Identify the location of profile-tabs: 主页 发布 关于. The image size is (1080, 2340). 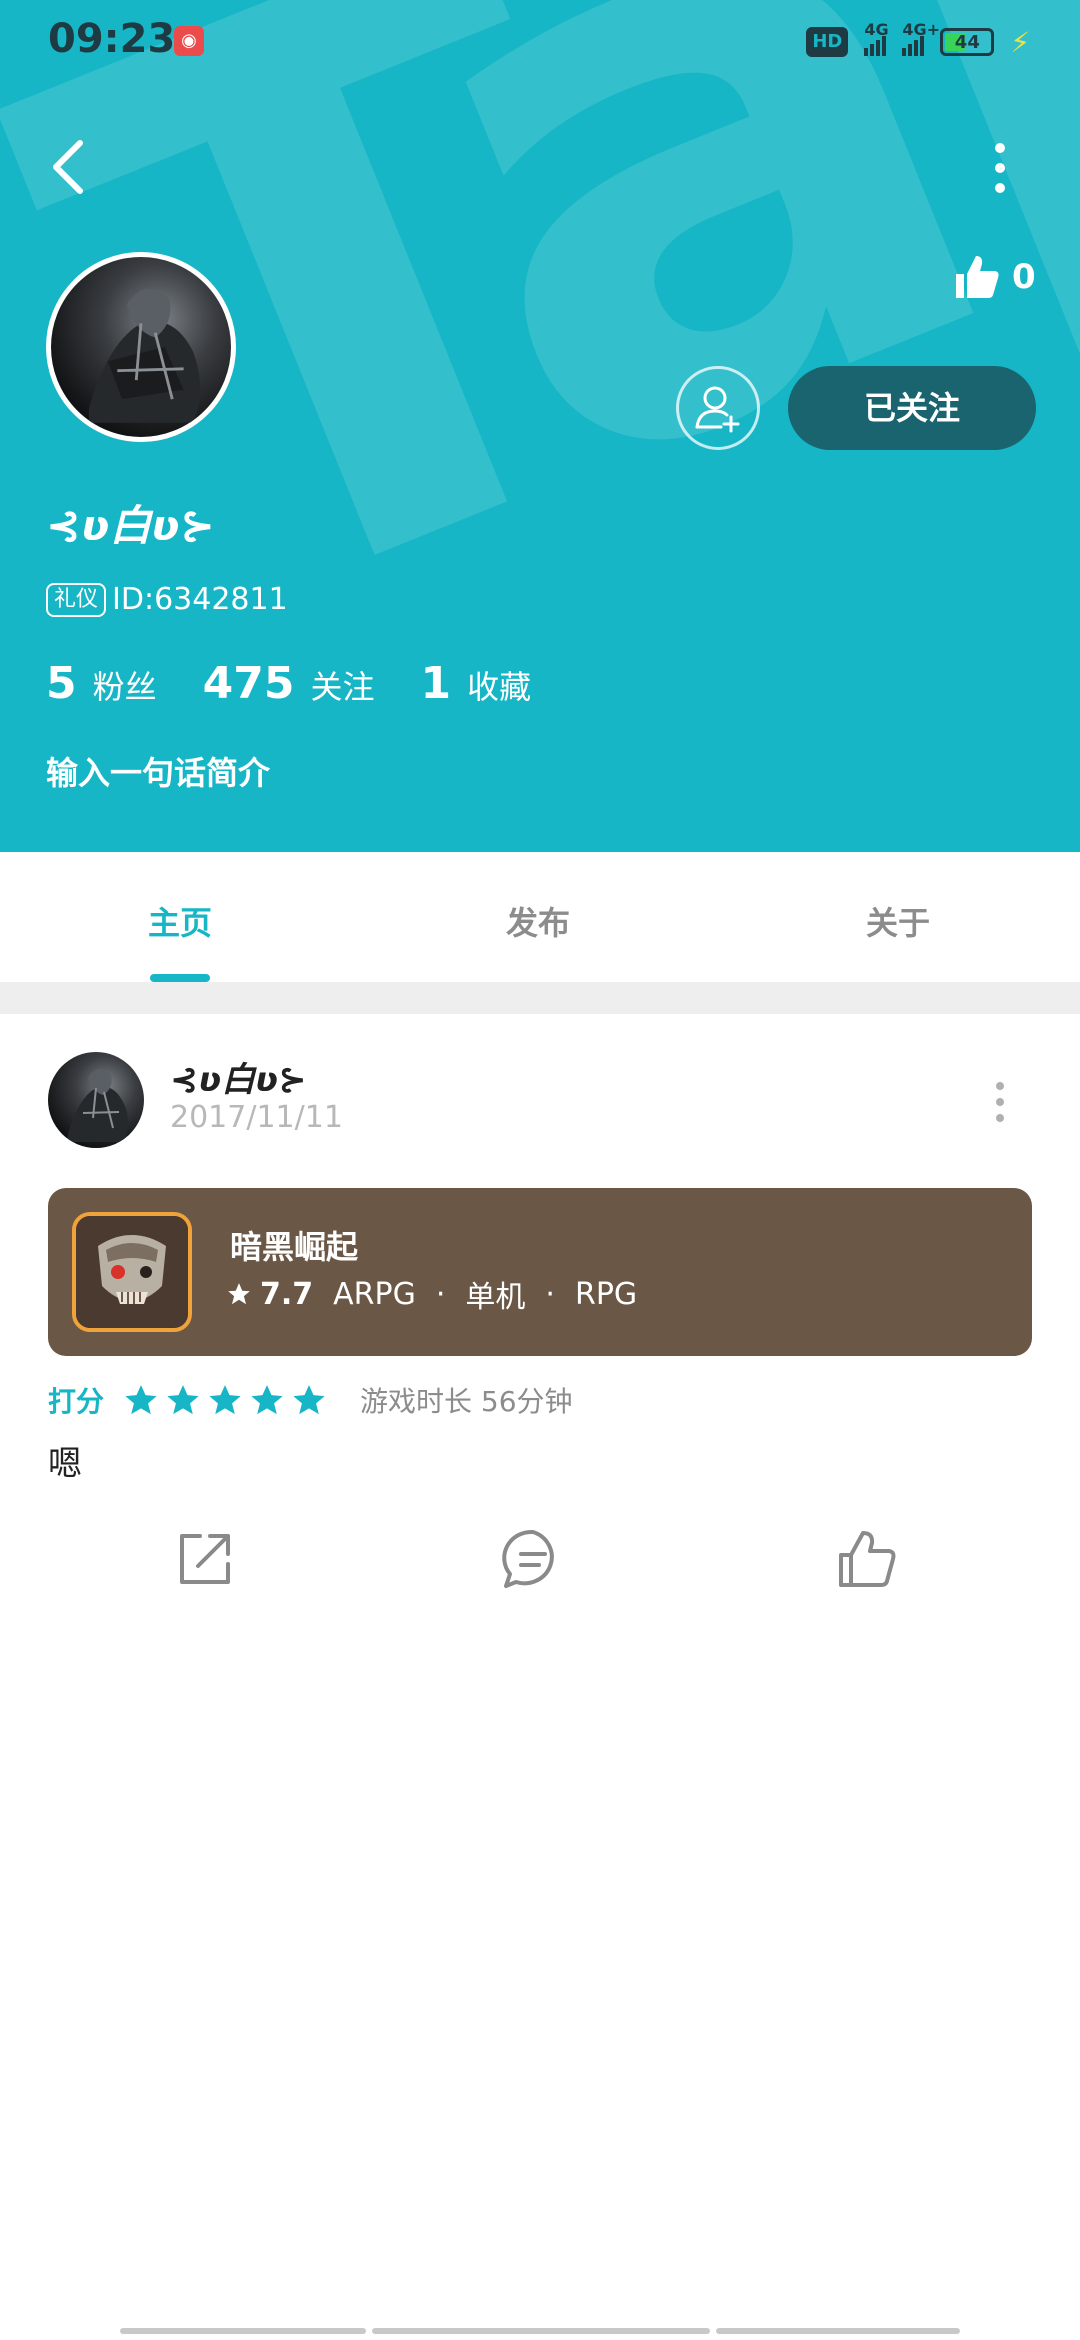
(540, 916).